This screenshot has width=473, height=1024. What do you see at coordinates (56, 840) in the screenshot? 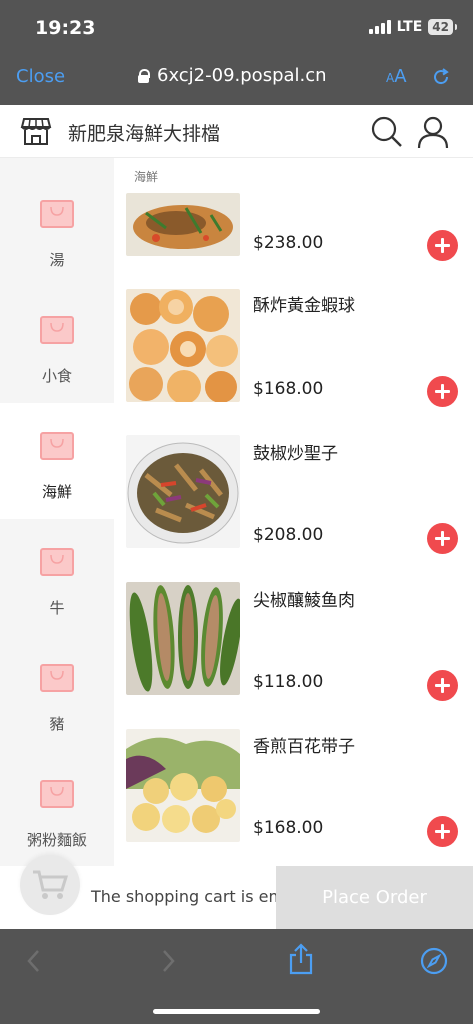
I see `category-label: 粥粉麵飯` at bounding box center [56, 840].